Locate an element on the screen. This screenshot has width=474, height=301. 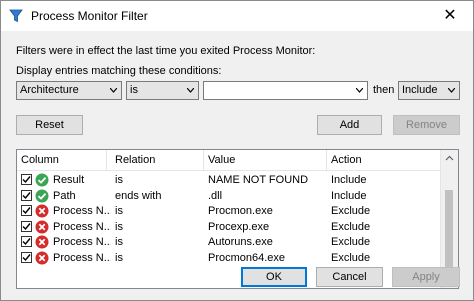
table-row: Process N... is Procmon.exe Exclude is located at coordinates (229, 211).